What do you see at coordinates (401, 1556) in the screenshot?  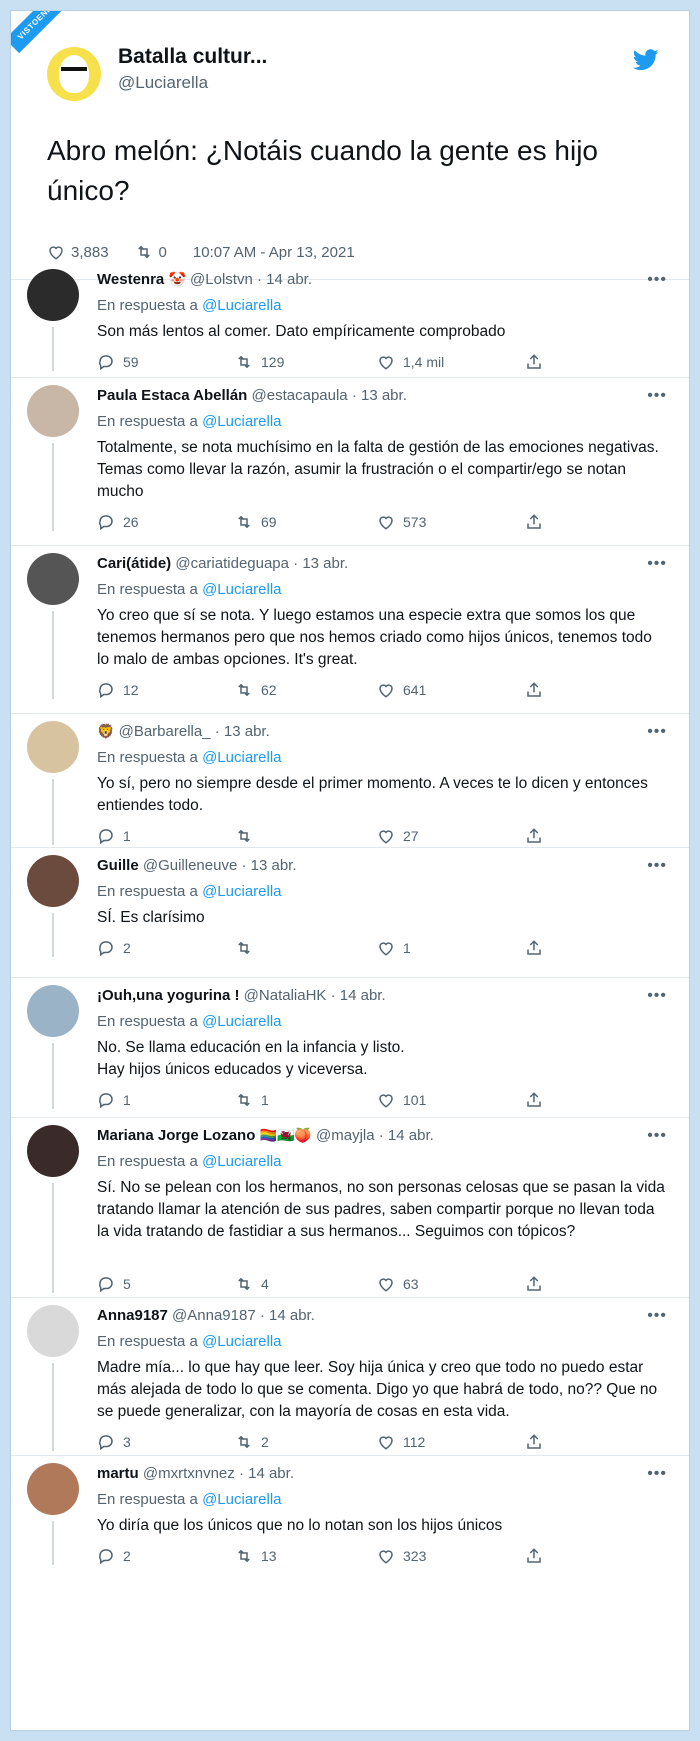 I see `like-button: 323` at bounding box center [401, 1556].